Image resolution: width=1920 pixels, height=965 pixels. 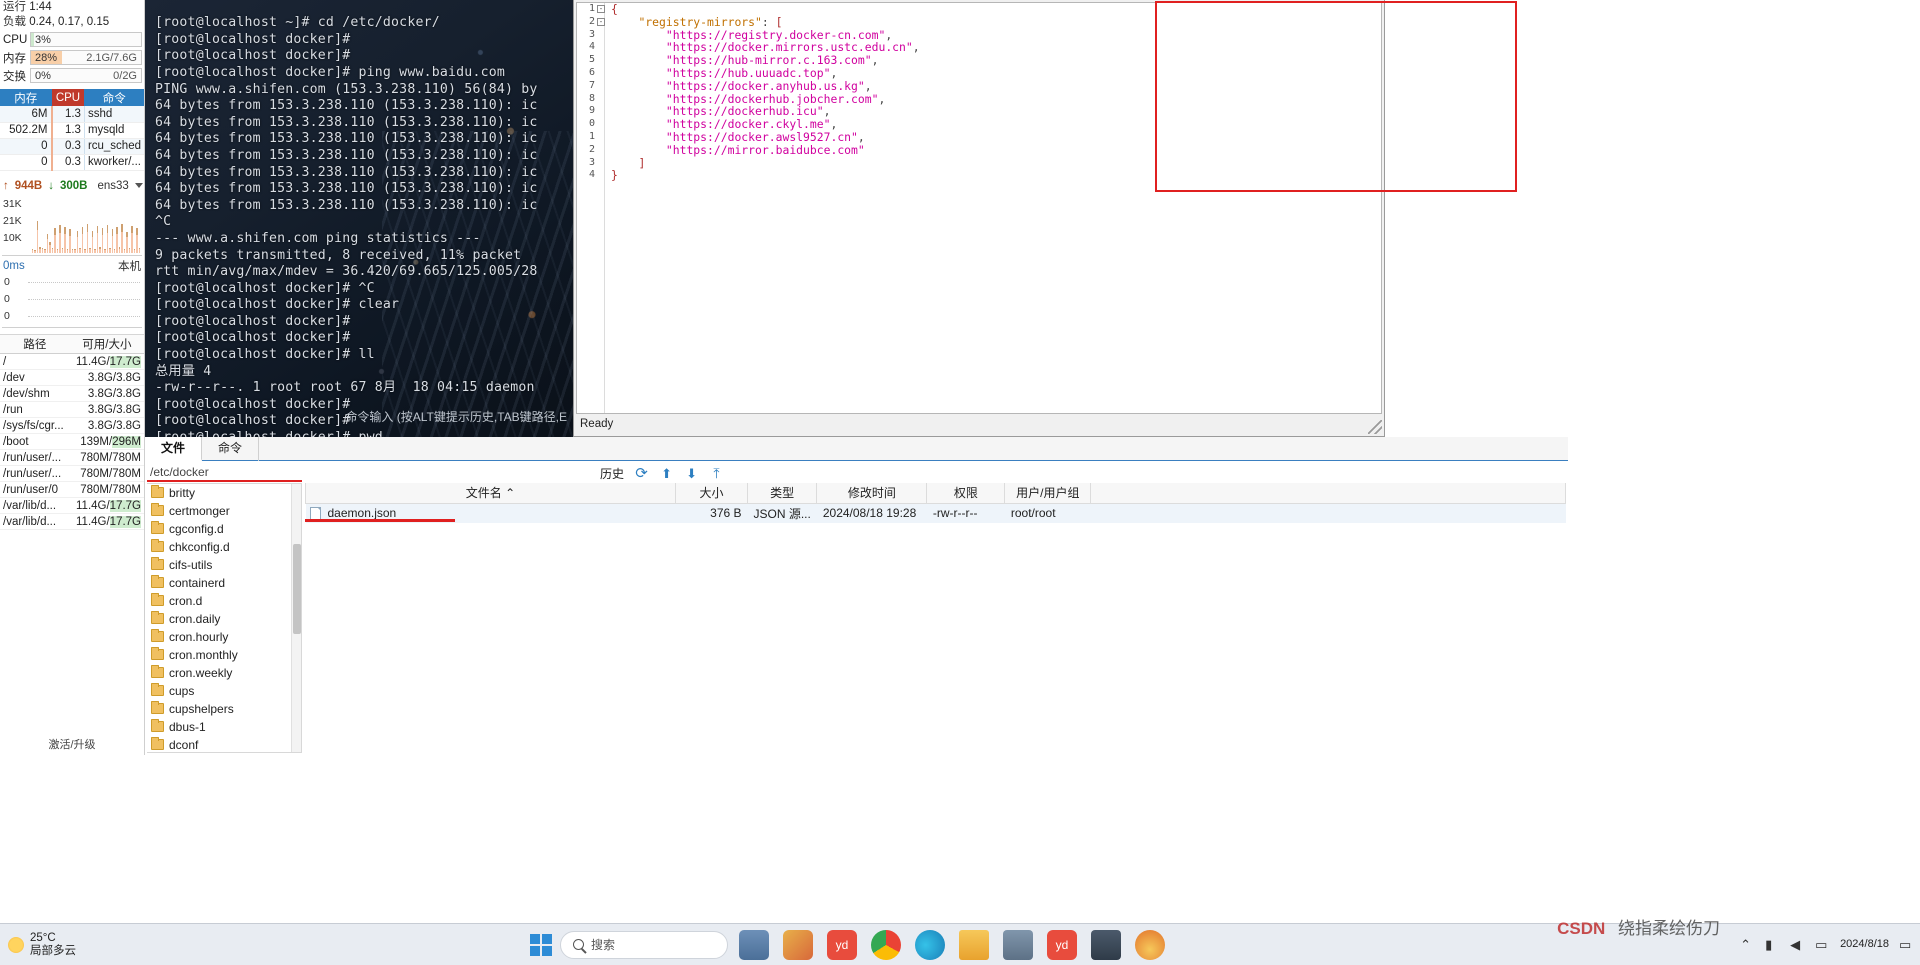 I want to click on yd-dictionary-icon: yd, so click(x=842, y=944).